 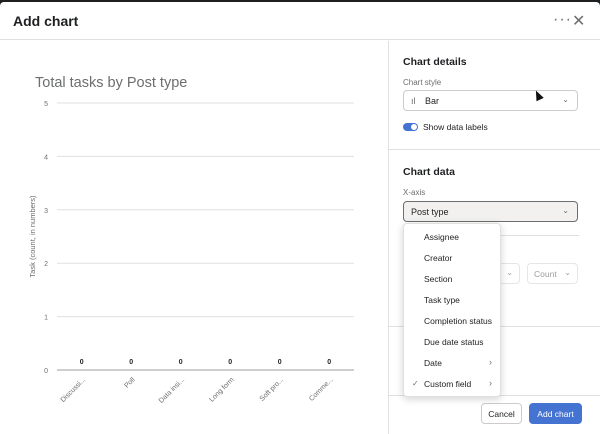 What do you see at coordinates (435, 62) in the screenshot?
I see `chart-details-heading: Chart details` at bounding box center [435, 62].